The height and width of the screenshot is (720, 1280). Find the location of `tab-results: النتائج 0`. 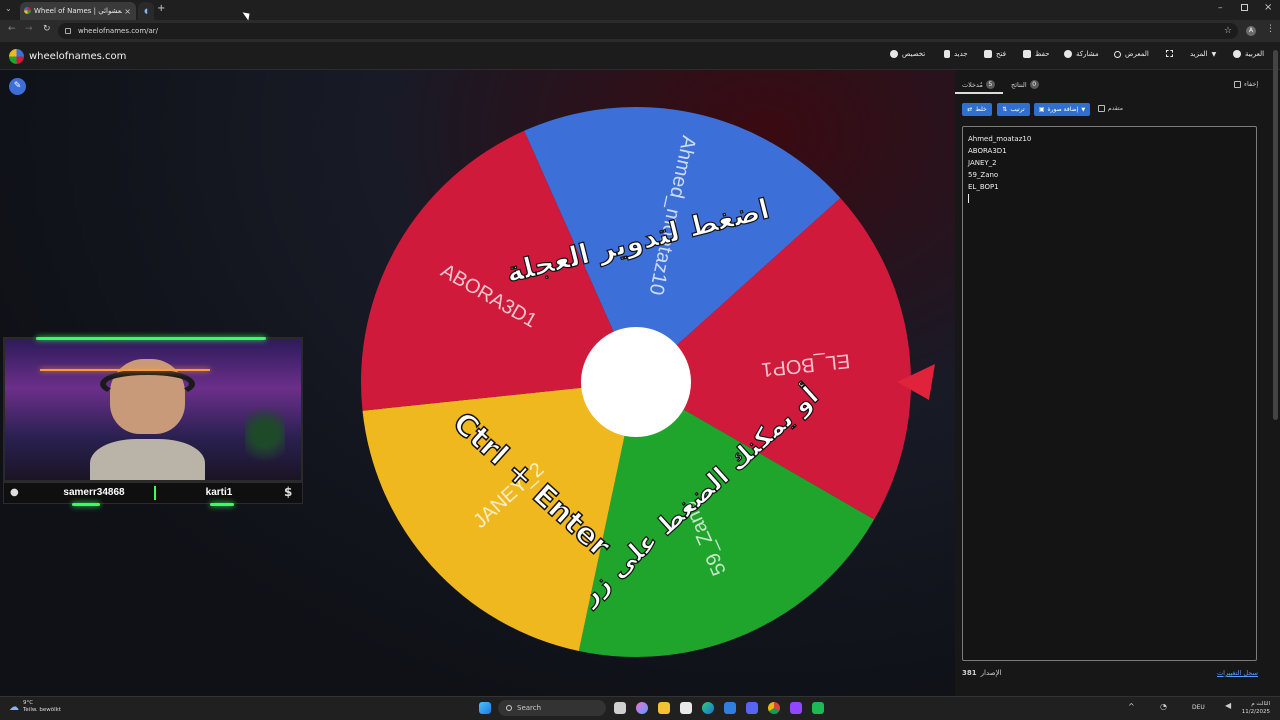

tab-results: النتائج 0 is located at coordinates (1025, 84).